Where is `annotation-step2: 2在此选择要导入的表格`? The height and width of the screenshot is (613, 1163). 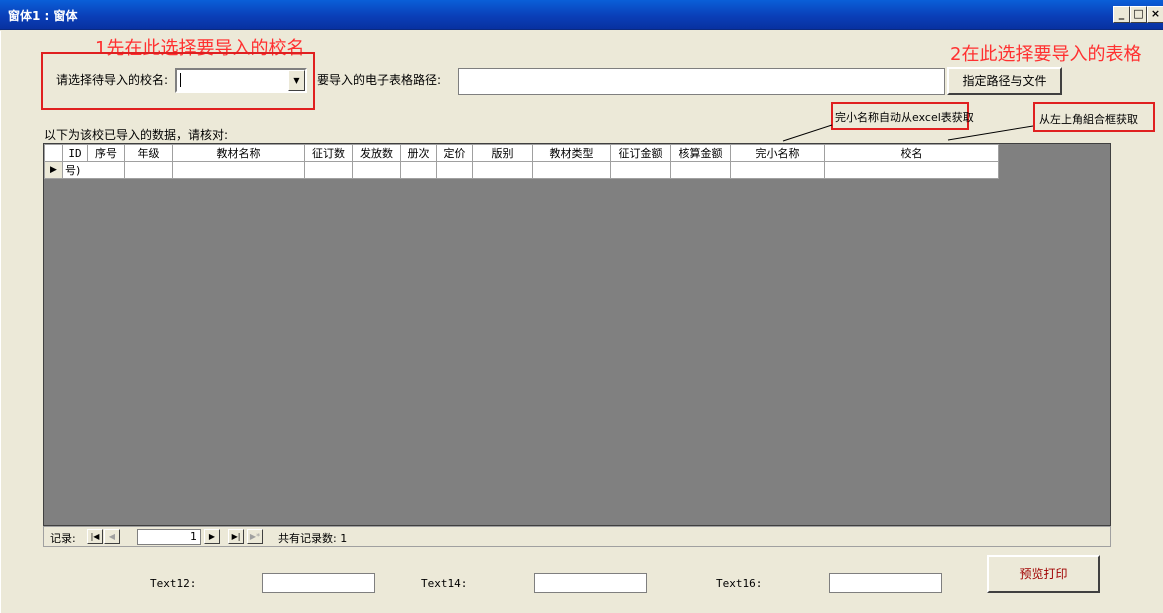
annotation-step2: 2在此选择要导入的表格 is located at coordinates (1046, 54).